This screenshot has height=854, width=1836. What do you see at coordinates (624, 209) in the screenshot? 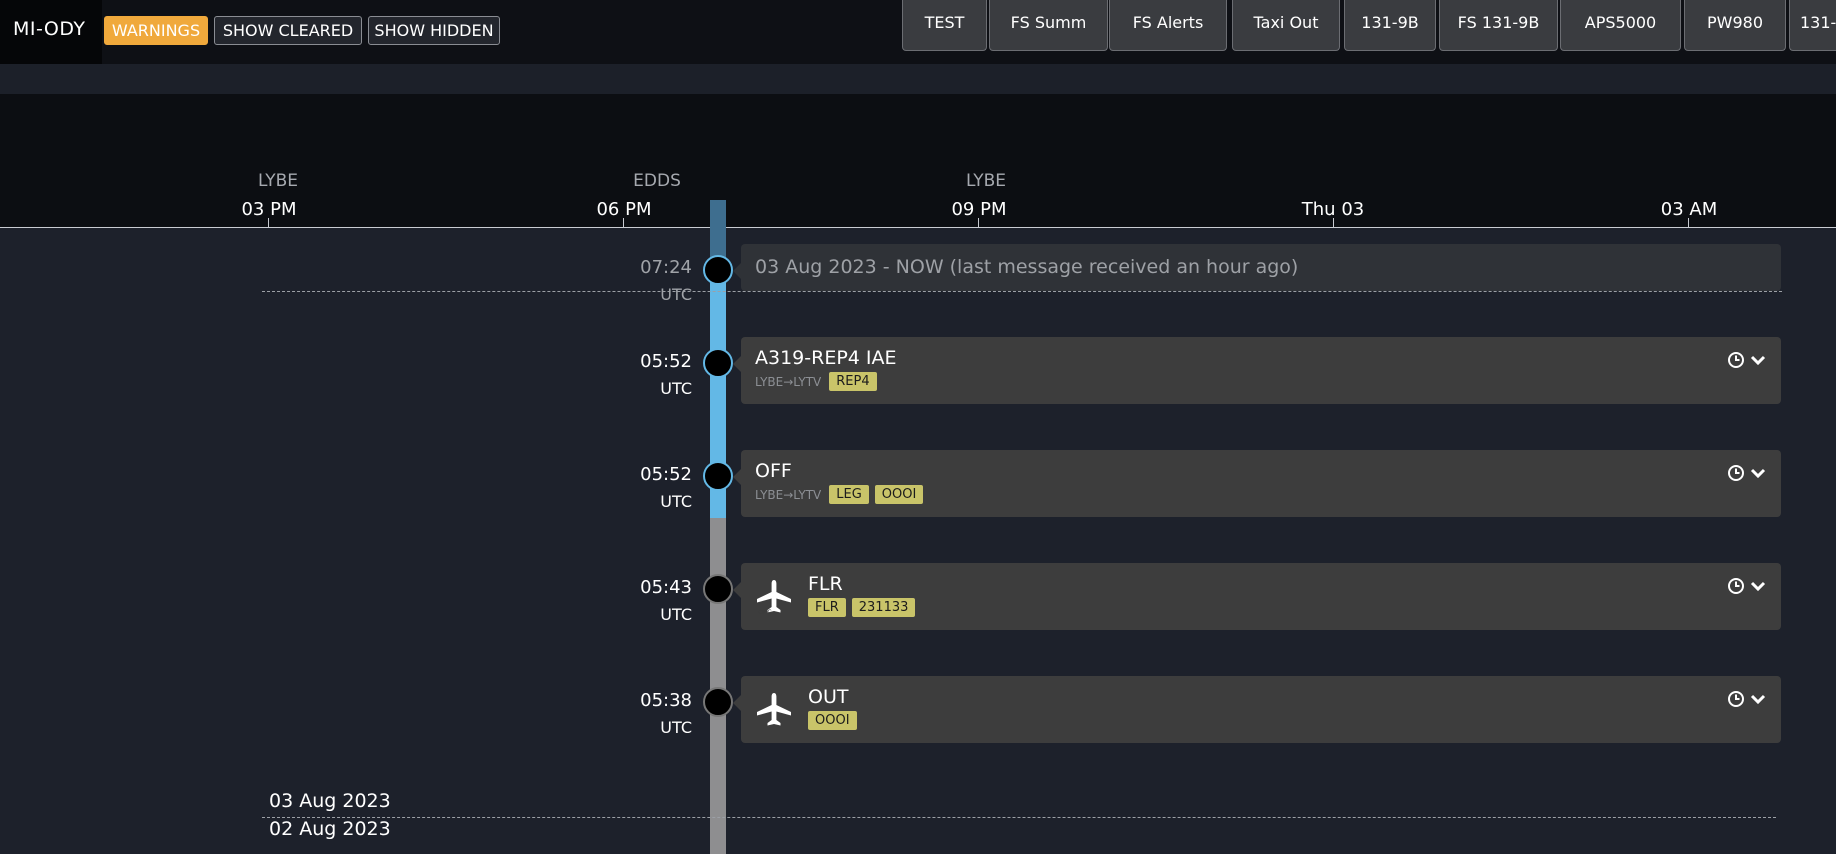
I see `axis-time-label: 06 PM` at bounding box center [624, 209].